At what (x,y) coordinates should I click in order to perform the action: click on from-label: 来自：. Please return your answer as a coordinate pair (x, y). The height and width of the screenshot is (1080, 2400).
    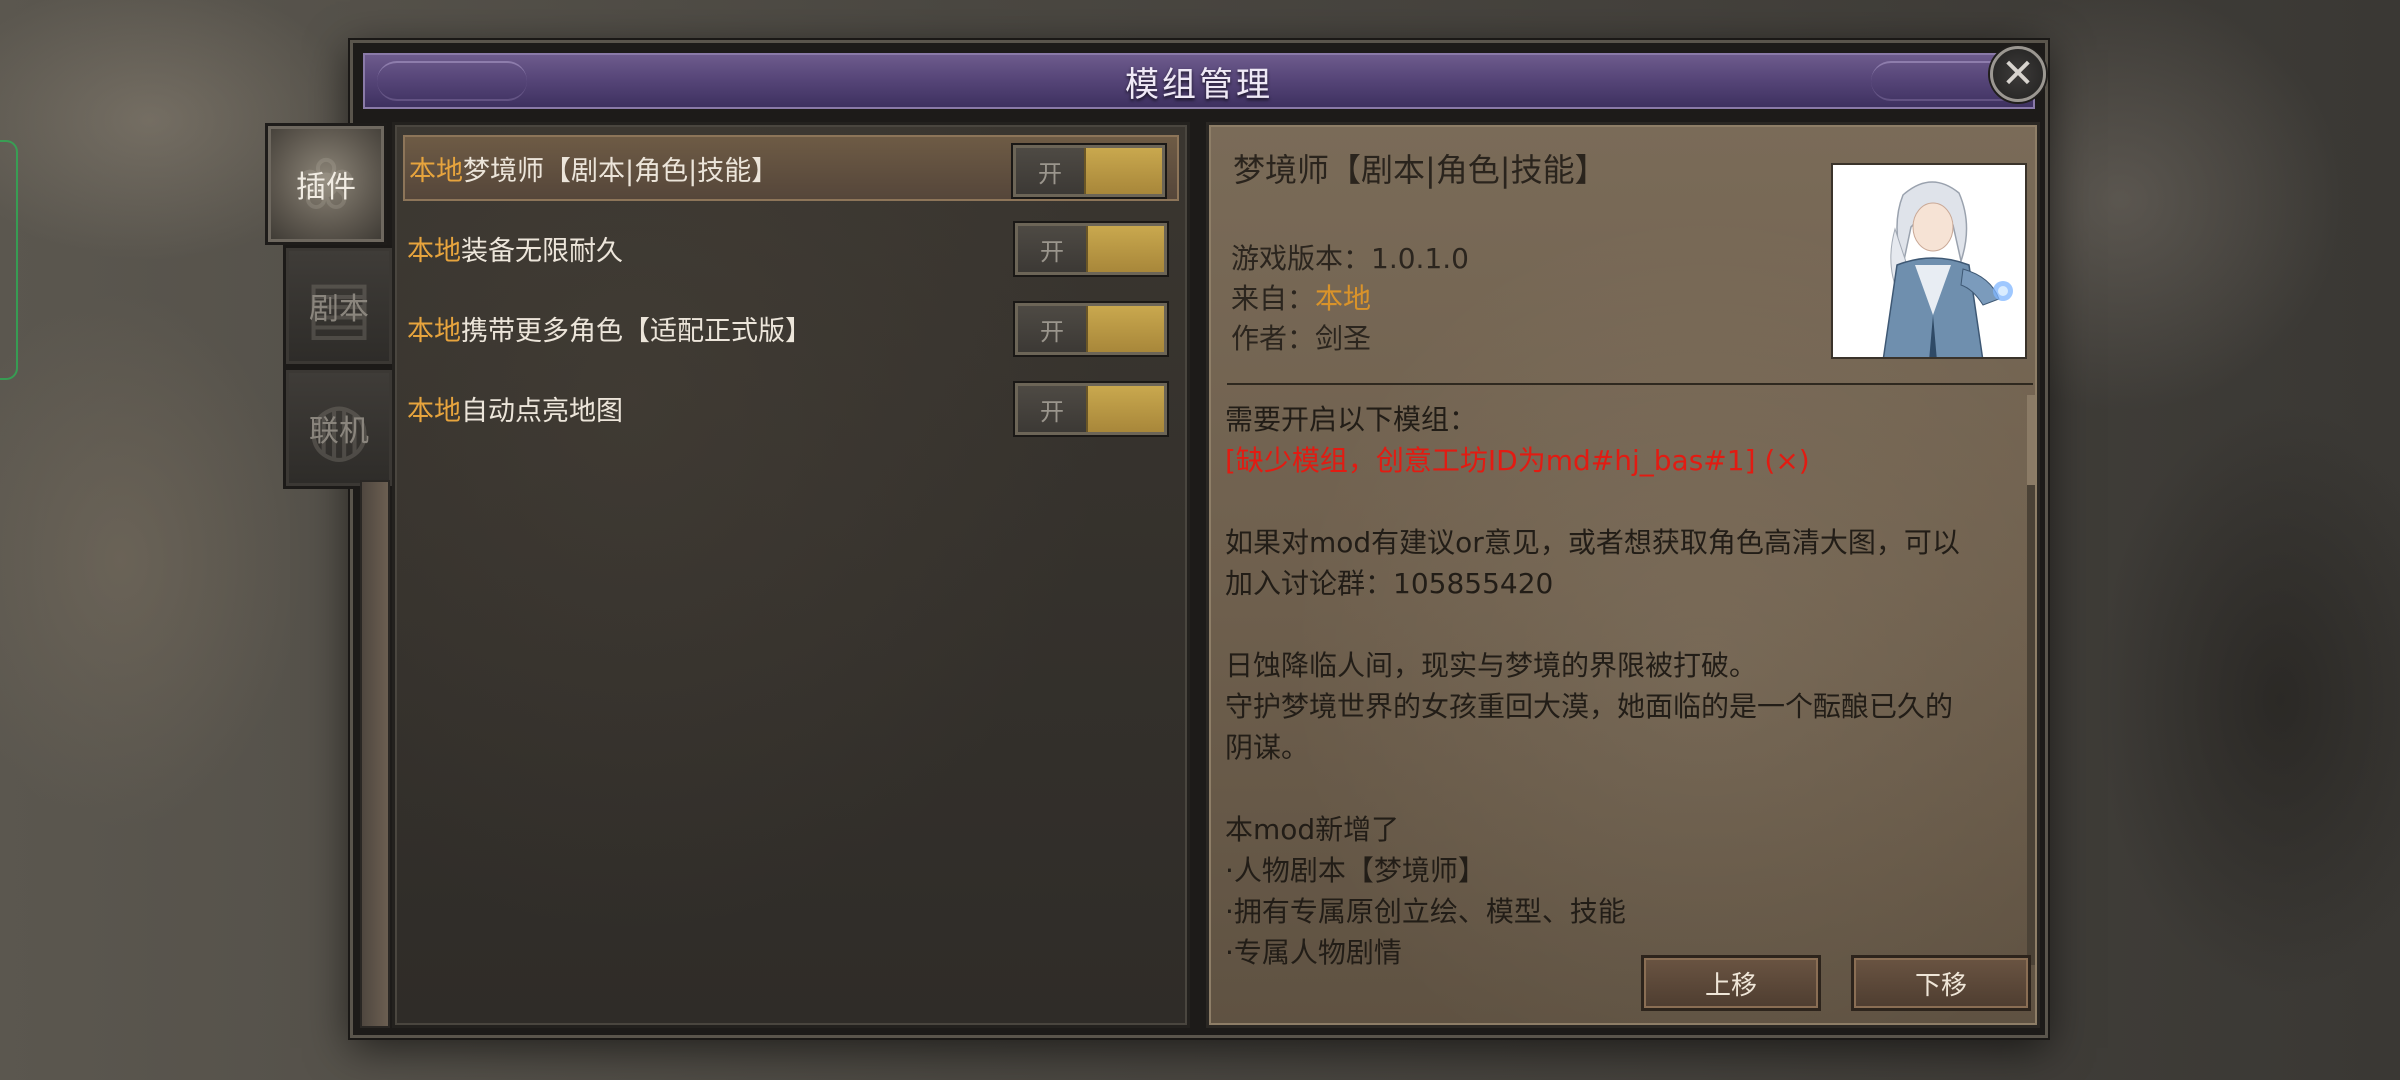
    Looking at the image, I should click on (1273, 298).